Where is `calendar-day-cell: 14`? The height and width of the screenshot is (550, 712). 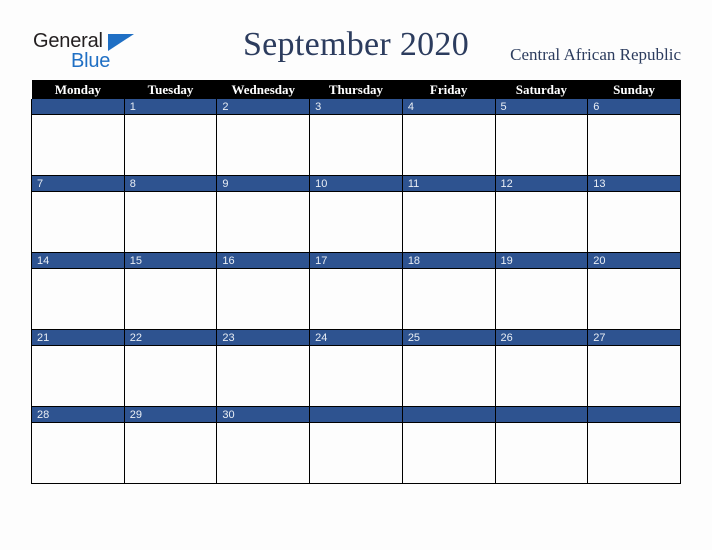
calendar-day-cell: 14 is located at coordinates (78, 291).